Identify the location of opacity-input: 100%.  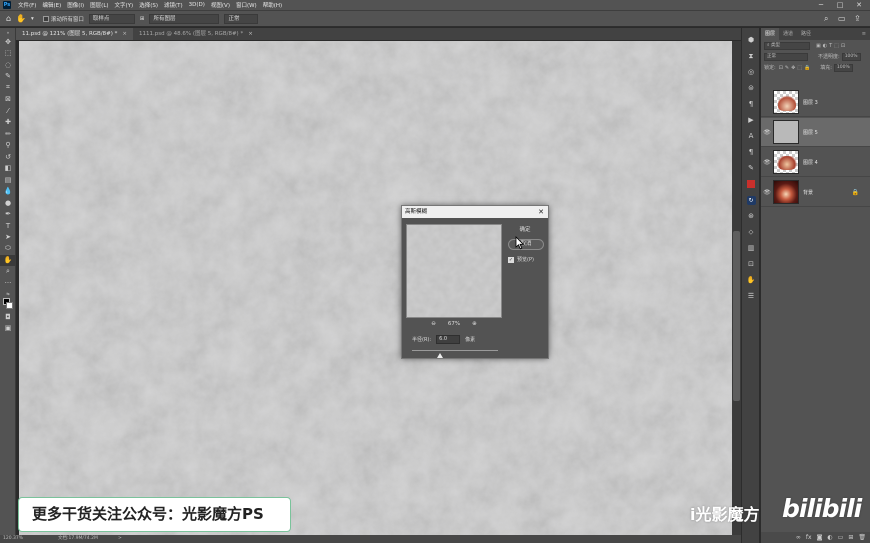
(851, 56).